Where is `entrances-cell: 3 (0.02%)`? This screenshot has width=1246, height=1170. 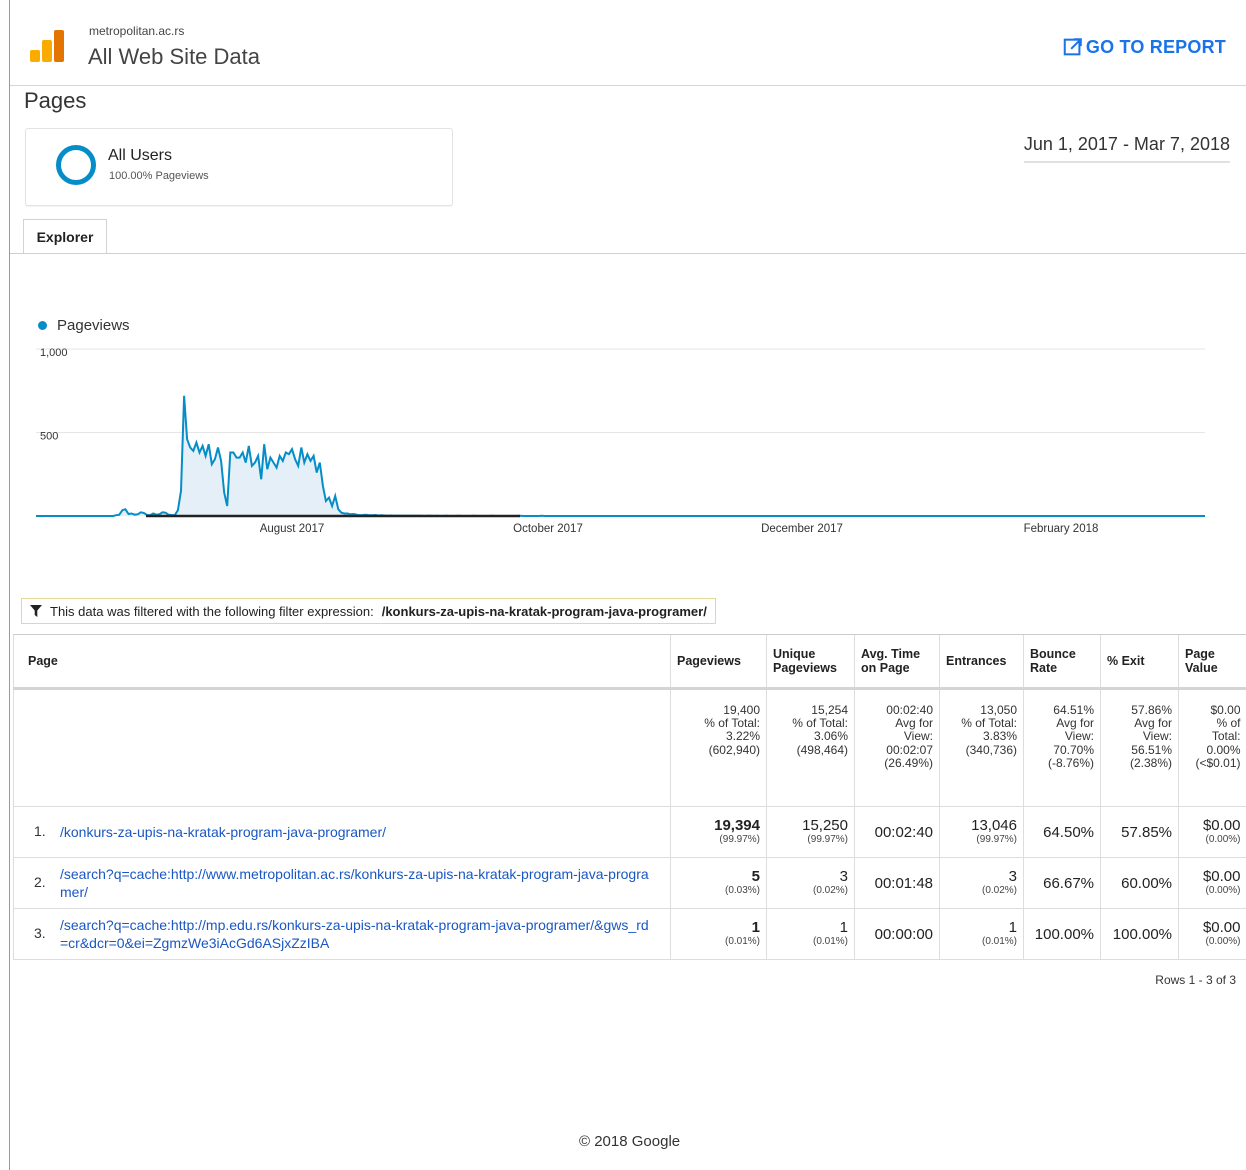 entrances-cell: 3 (0.02%) is located at coordinates (981, 883).